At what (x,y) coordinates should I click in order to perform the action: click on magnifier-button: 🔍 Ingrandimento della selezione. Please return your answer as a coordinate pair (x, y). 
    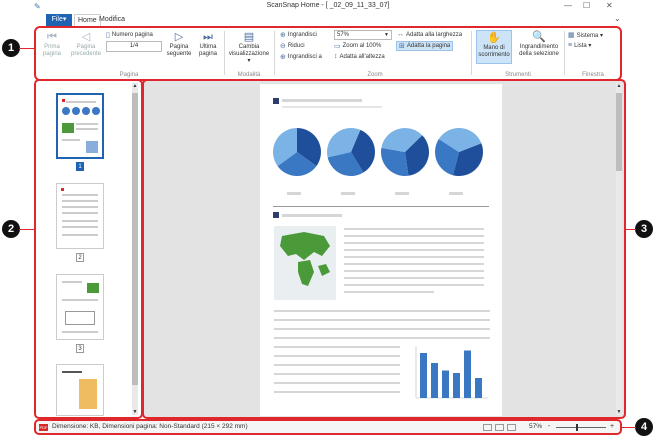
    Looking at the image, I should click on (539, 44).